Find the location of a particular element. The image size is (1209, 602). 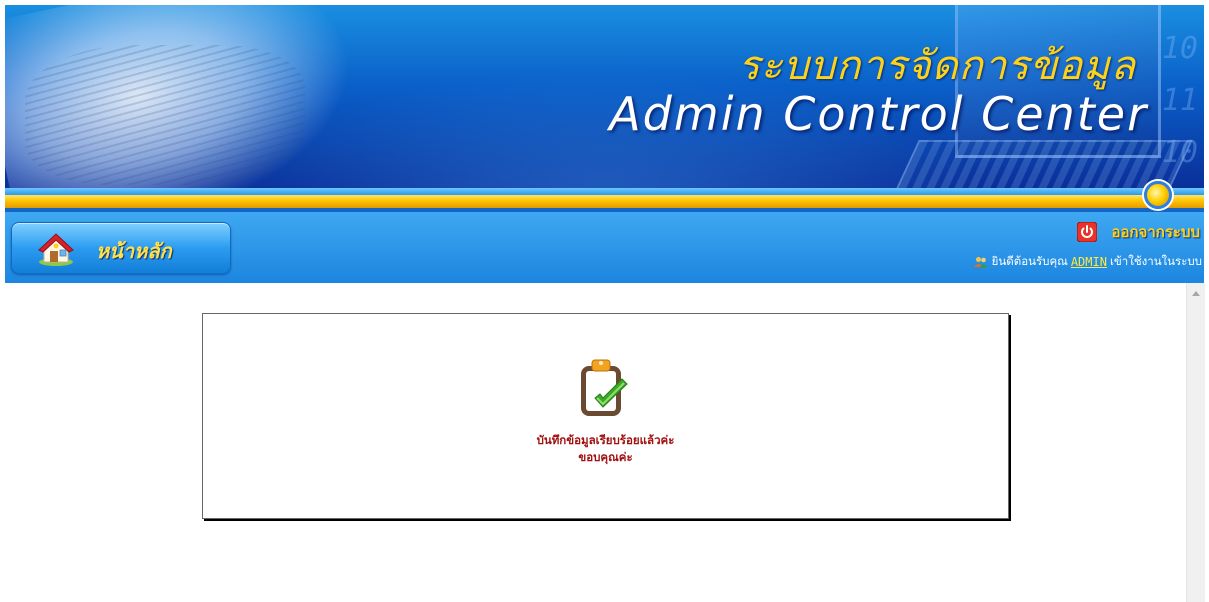

home-label: หน้าหลัก is located at coordinates (134, 251).